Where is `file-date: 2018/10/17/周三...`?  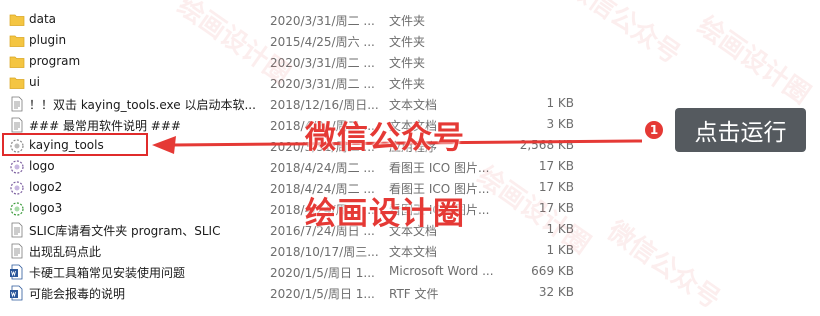
file-date: 2018/10/17/周三... is located at coordinates (324, 252).